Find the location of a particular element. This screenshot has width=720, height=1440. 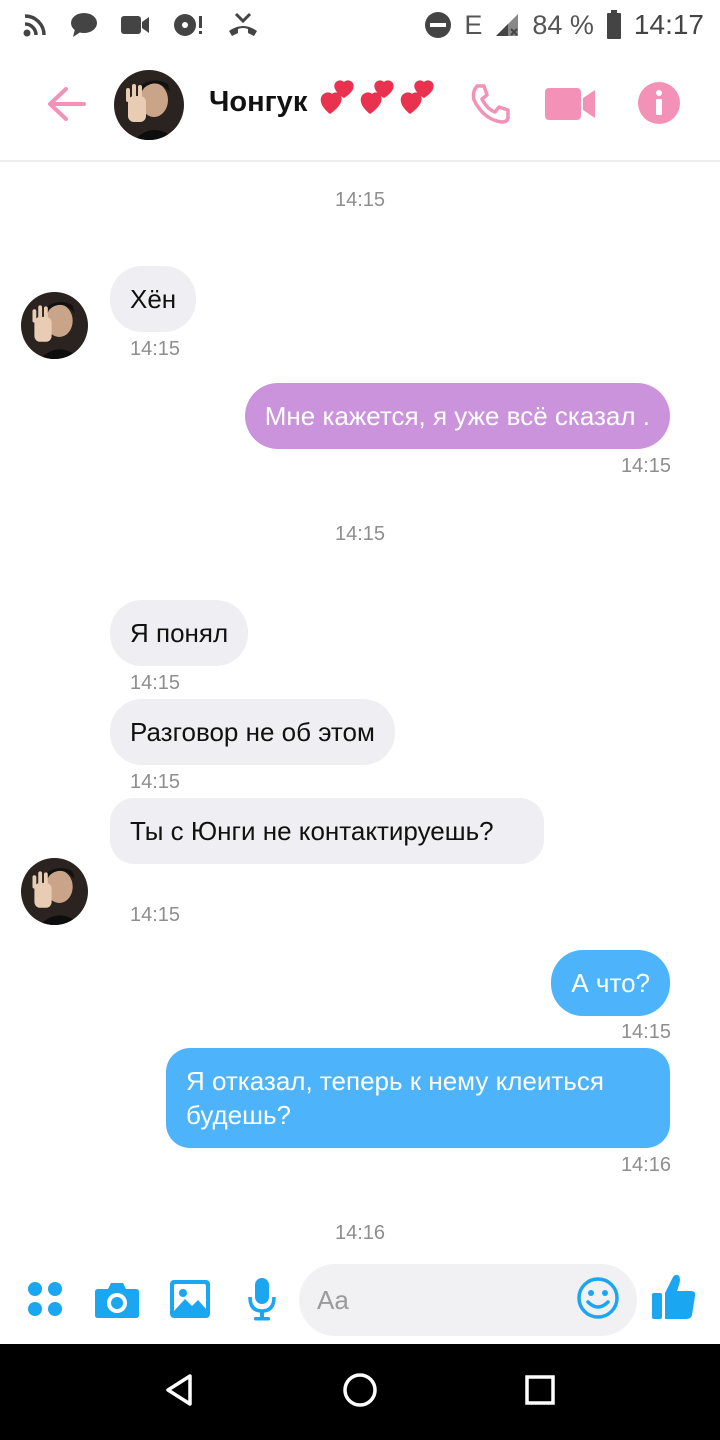

gallery-icon is located at coordinates (190, 1301).